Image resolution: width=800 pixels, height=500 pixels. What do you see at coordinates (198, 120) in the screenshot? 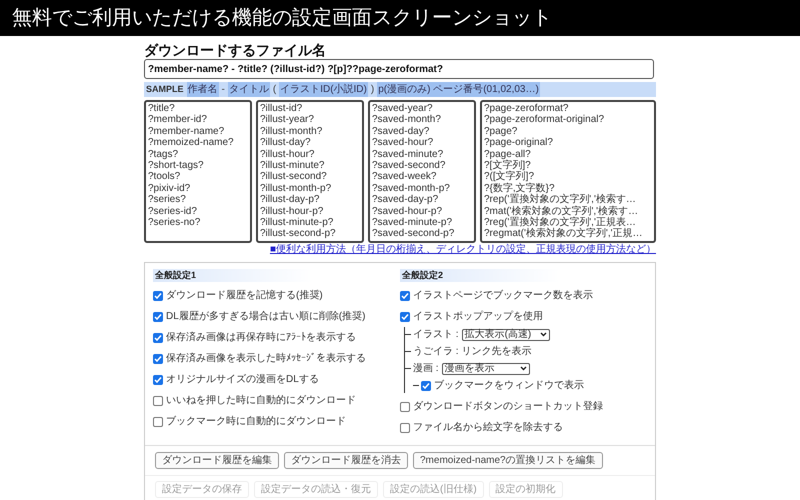
I see `tag-item: ?member-id?` at bounding box center [198, 120].